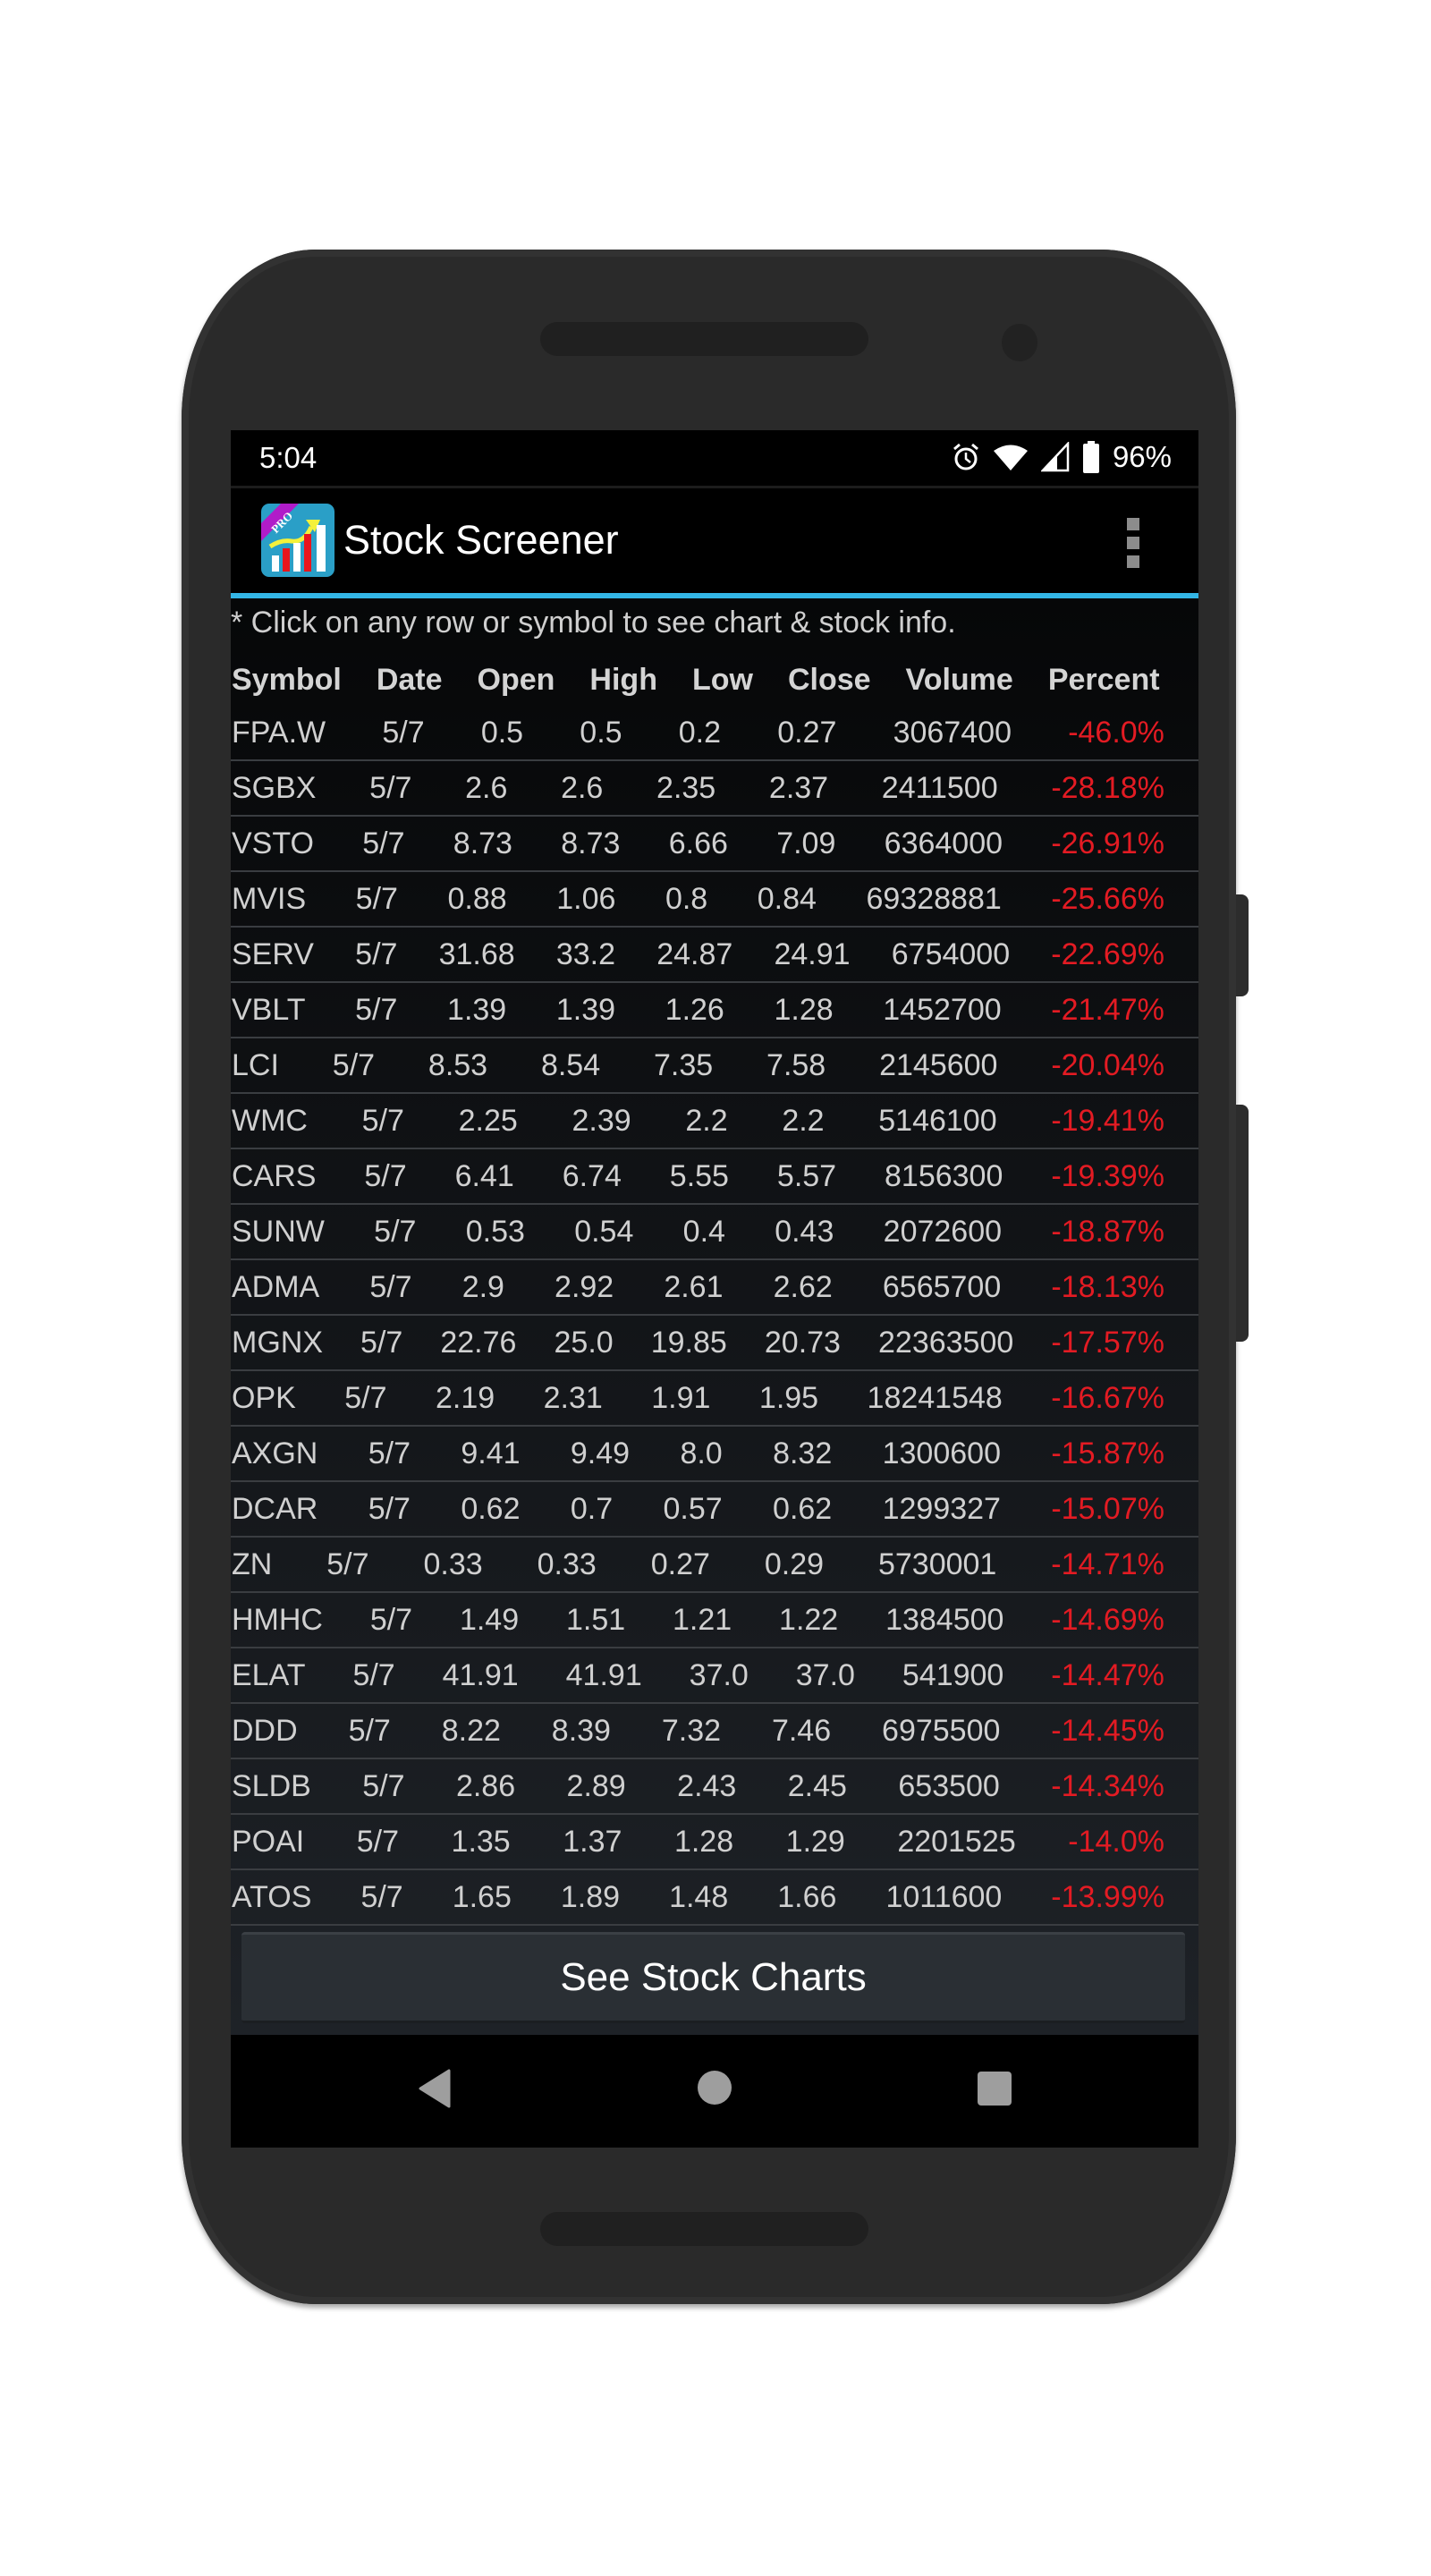 The width and height of the screenshot is (1431, 2576). Describe the element at coordinates (270, 1121) in the screenshot. I see `cell-symbol: WMC` at that location.